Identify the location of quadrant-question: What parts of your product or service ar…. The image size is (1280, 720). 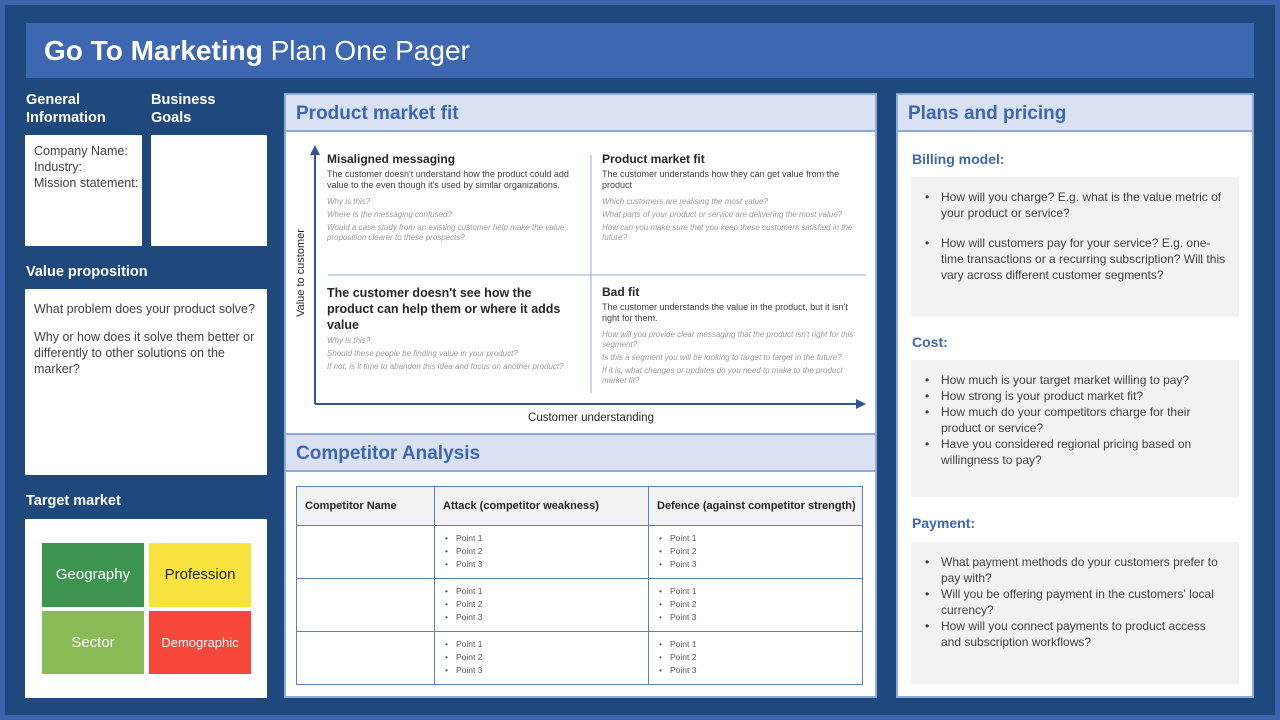
(722, 214).